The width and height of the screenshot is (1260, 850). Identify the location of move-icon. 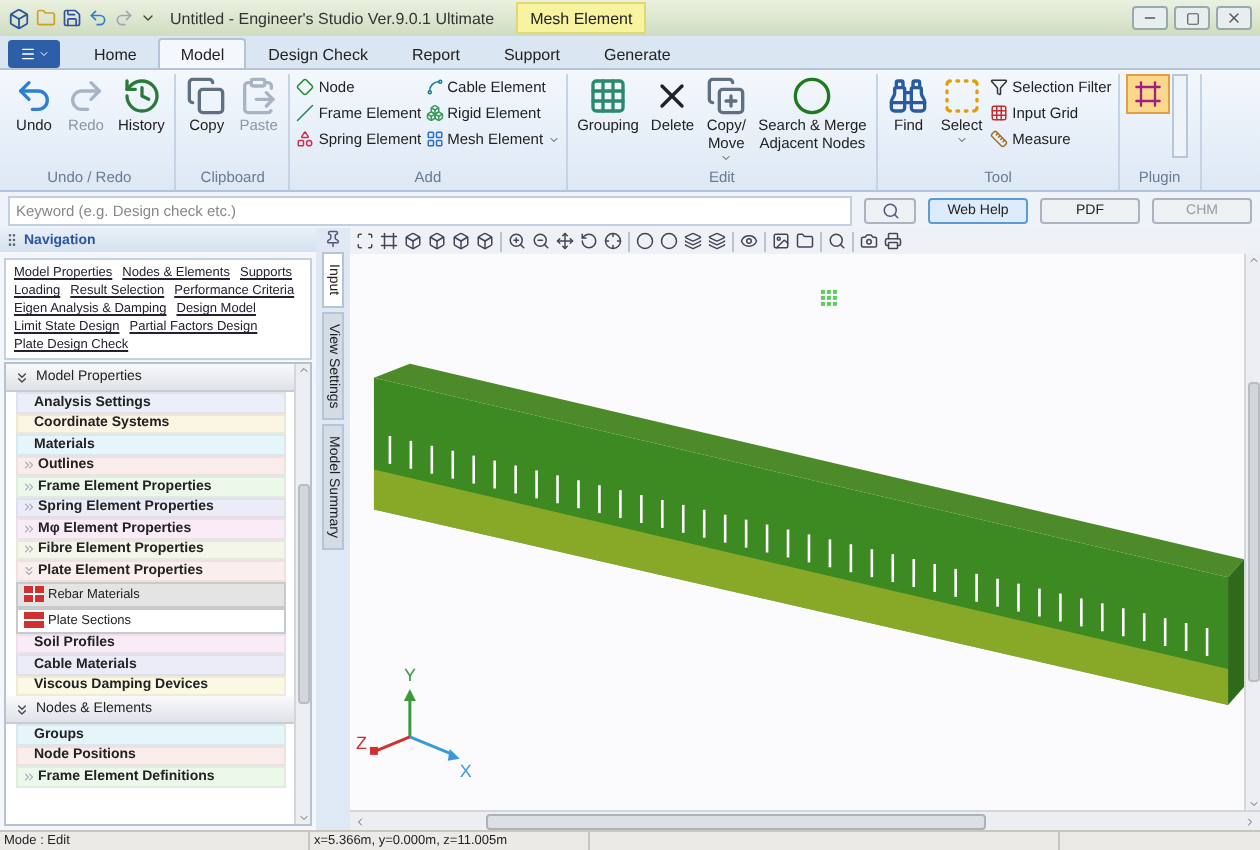
(565, 241).